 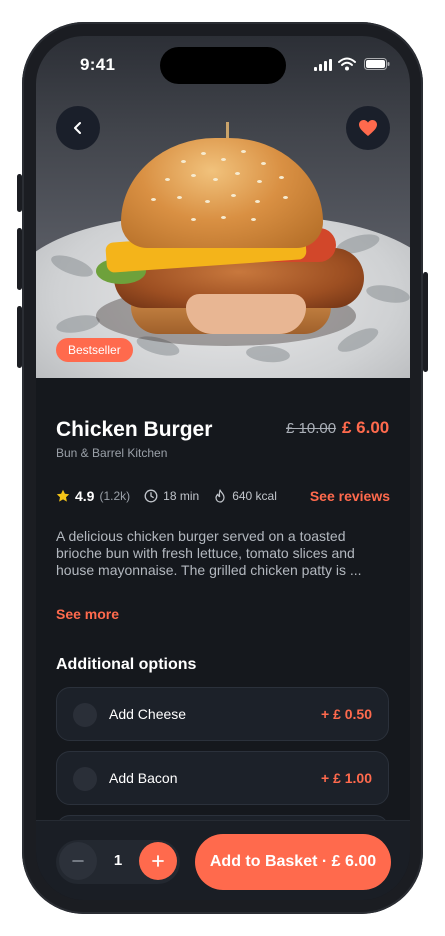 What do you see at coordinates (87, 614) in the screenshot?
I see `see-more-link: See more` at bounding box center [87, 614].